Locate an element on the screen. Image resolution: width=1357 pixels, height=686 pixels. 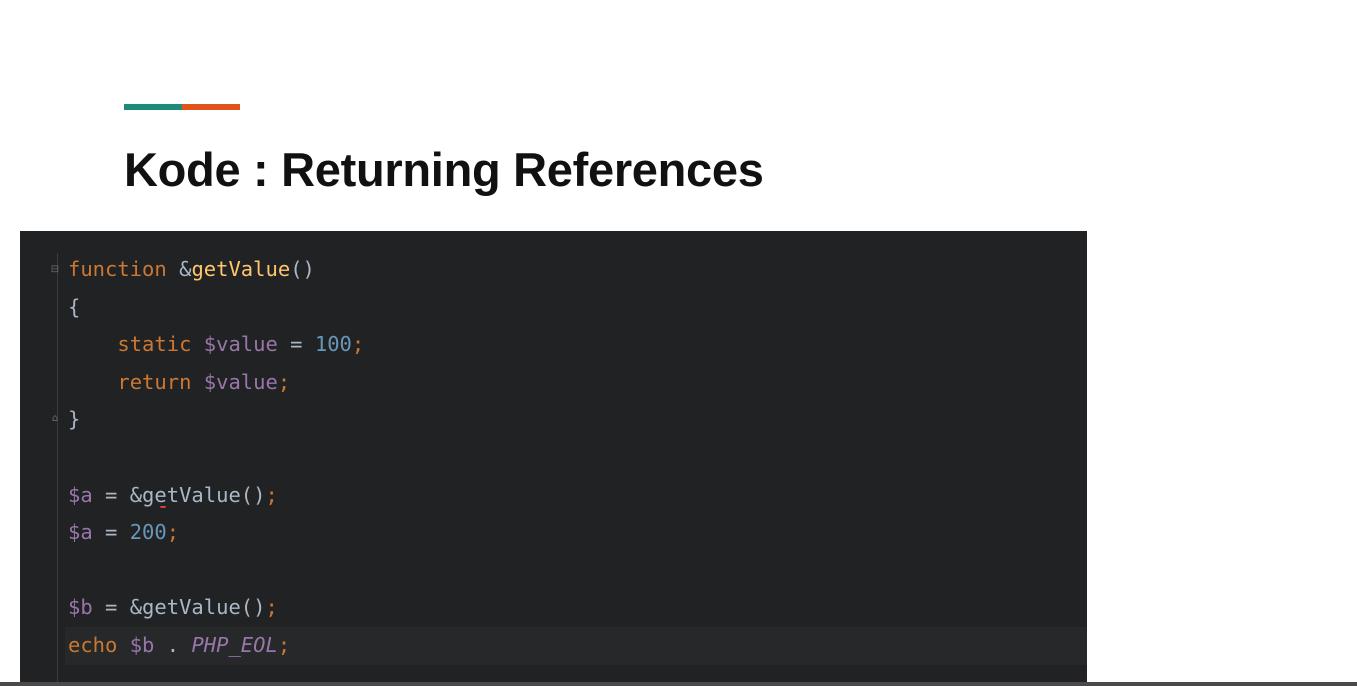
accent-bar-teal is located at coordinates (153, 107).